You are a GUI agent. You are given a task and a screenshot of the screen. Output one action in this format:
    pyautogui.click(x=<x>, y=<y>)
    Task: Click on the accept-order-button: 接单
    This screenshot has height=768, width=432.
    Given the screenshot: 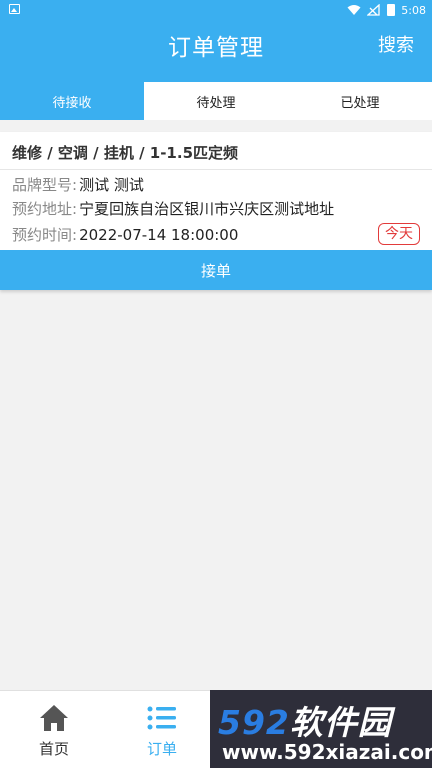 What is the action you would take?
    pyautogui.click(x=216, y=270)
    